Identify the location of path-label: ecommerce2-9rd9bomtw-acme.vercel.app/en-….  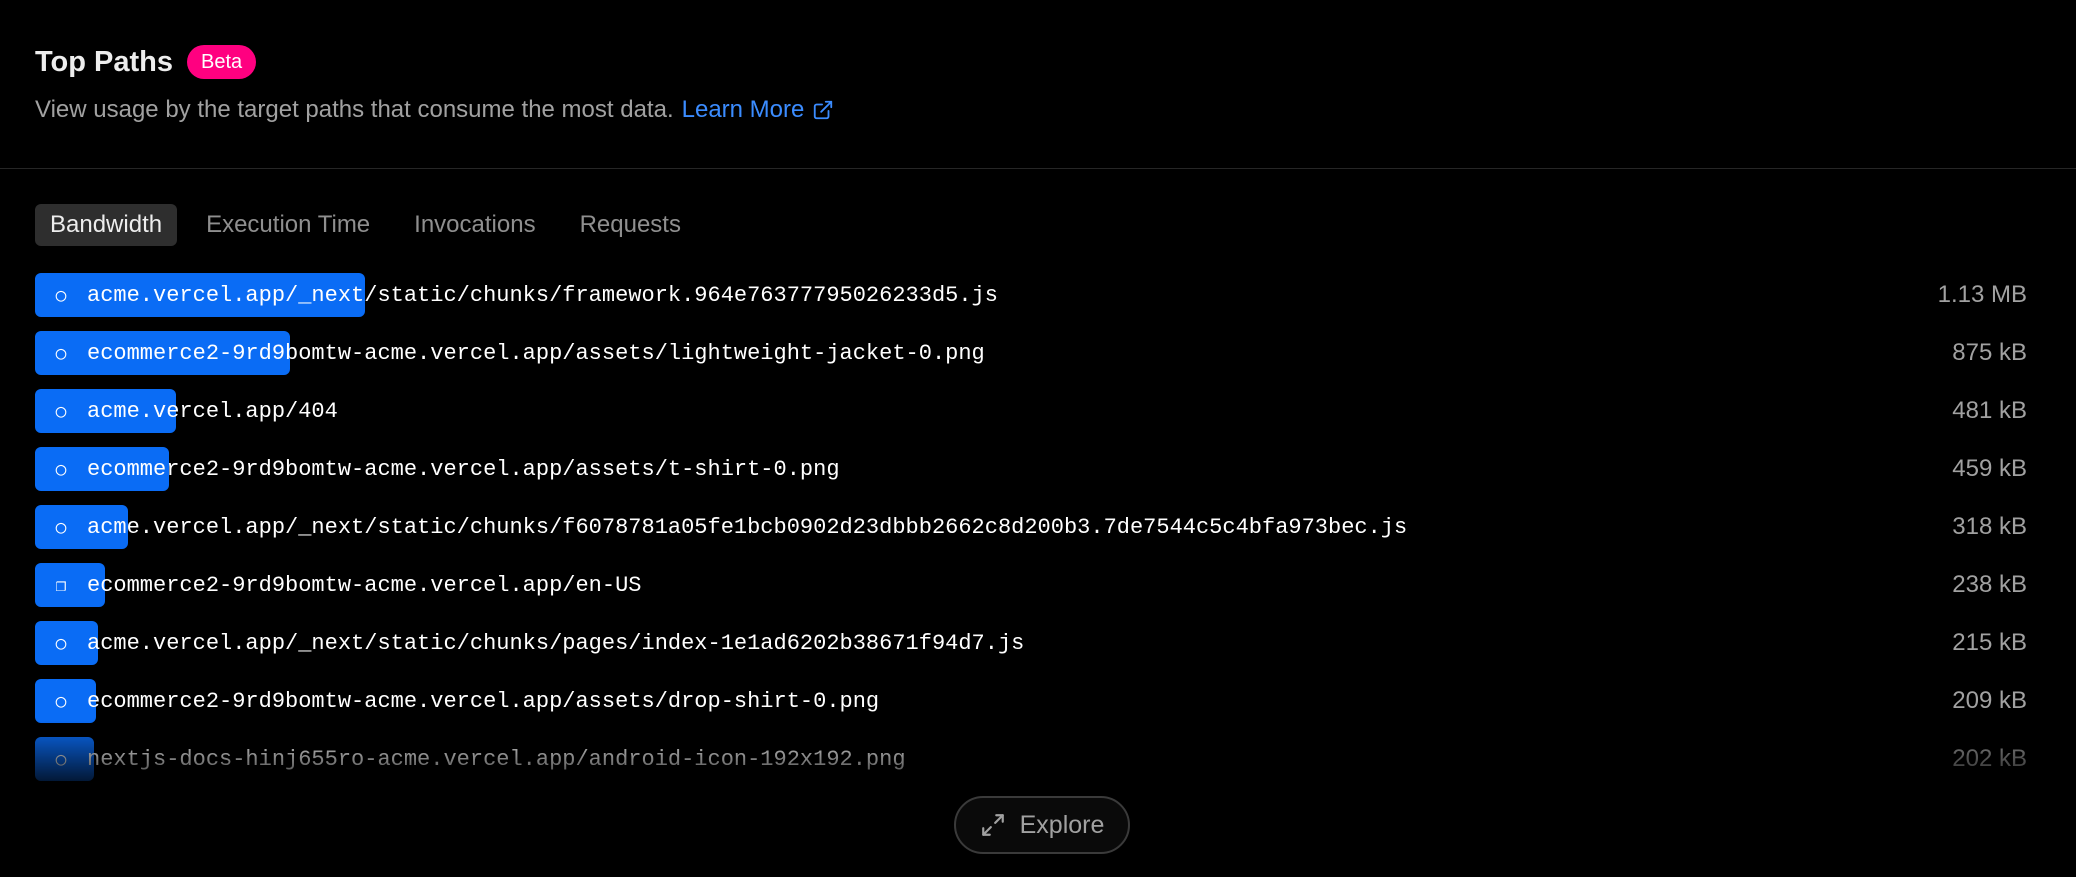
(364, 585).